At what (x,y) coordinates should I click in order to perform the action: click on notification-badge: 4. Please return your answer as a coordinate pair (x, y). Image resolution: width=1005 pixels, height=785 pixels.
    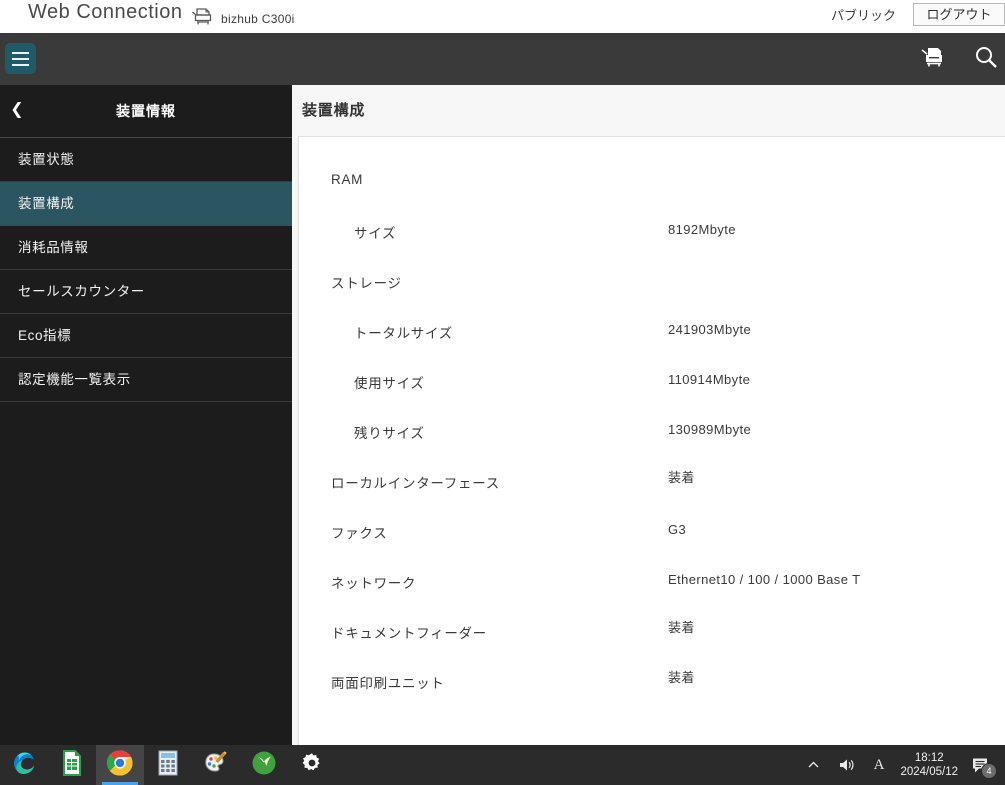
    Looking at the image, I should click on (989, 771).